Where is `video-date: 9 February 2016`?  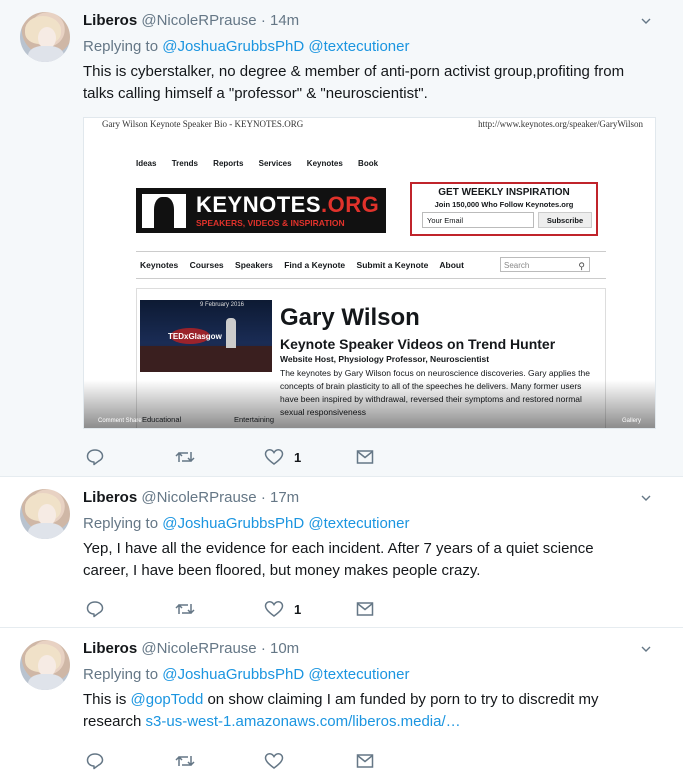
video-date: 9 February 2016 is located at coordinates (221, 305).